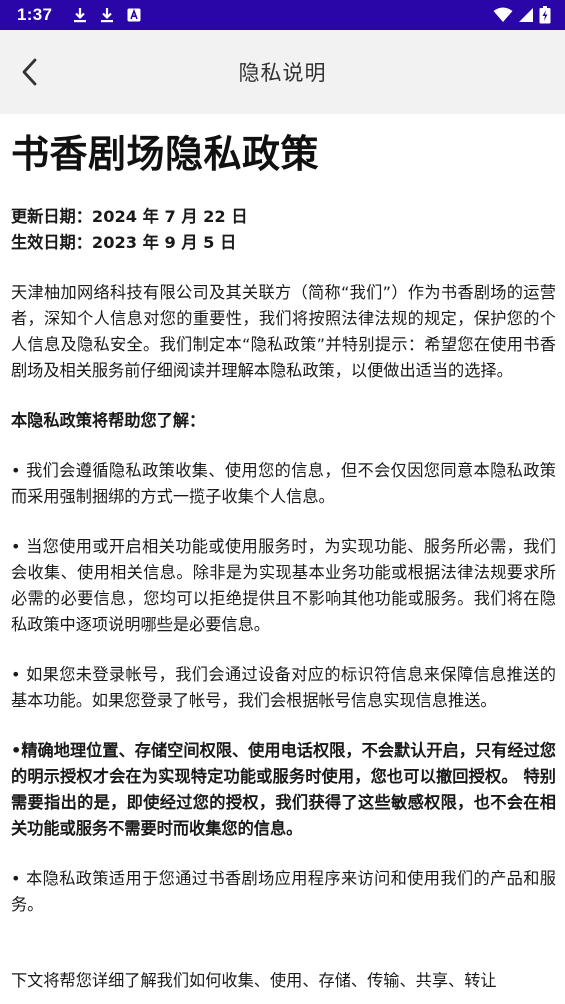  Describe the element at coordinates (134, 15) in the screenshot. I see `notification-icon` at that location.